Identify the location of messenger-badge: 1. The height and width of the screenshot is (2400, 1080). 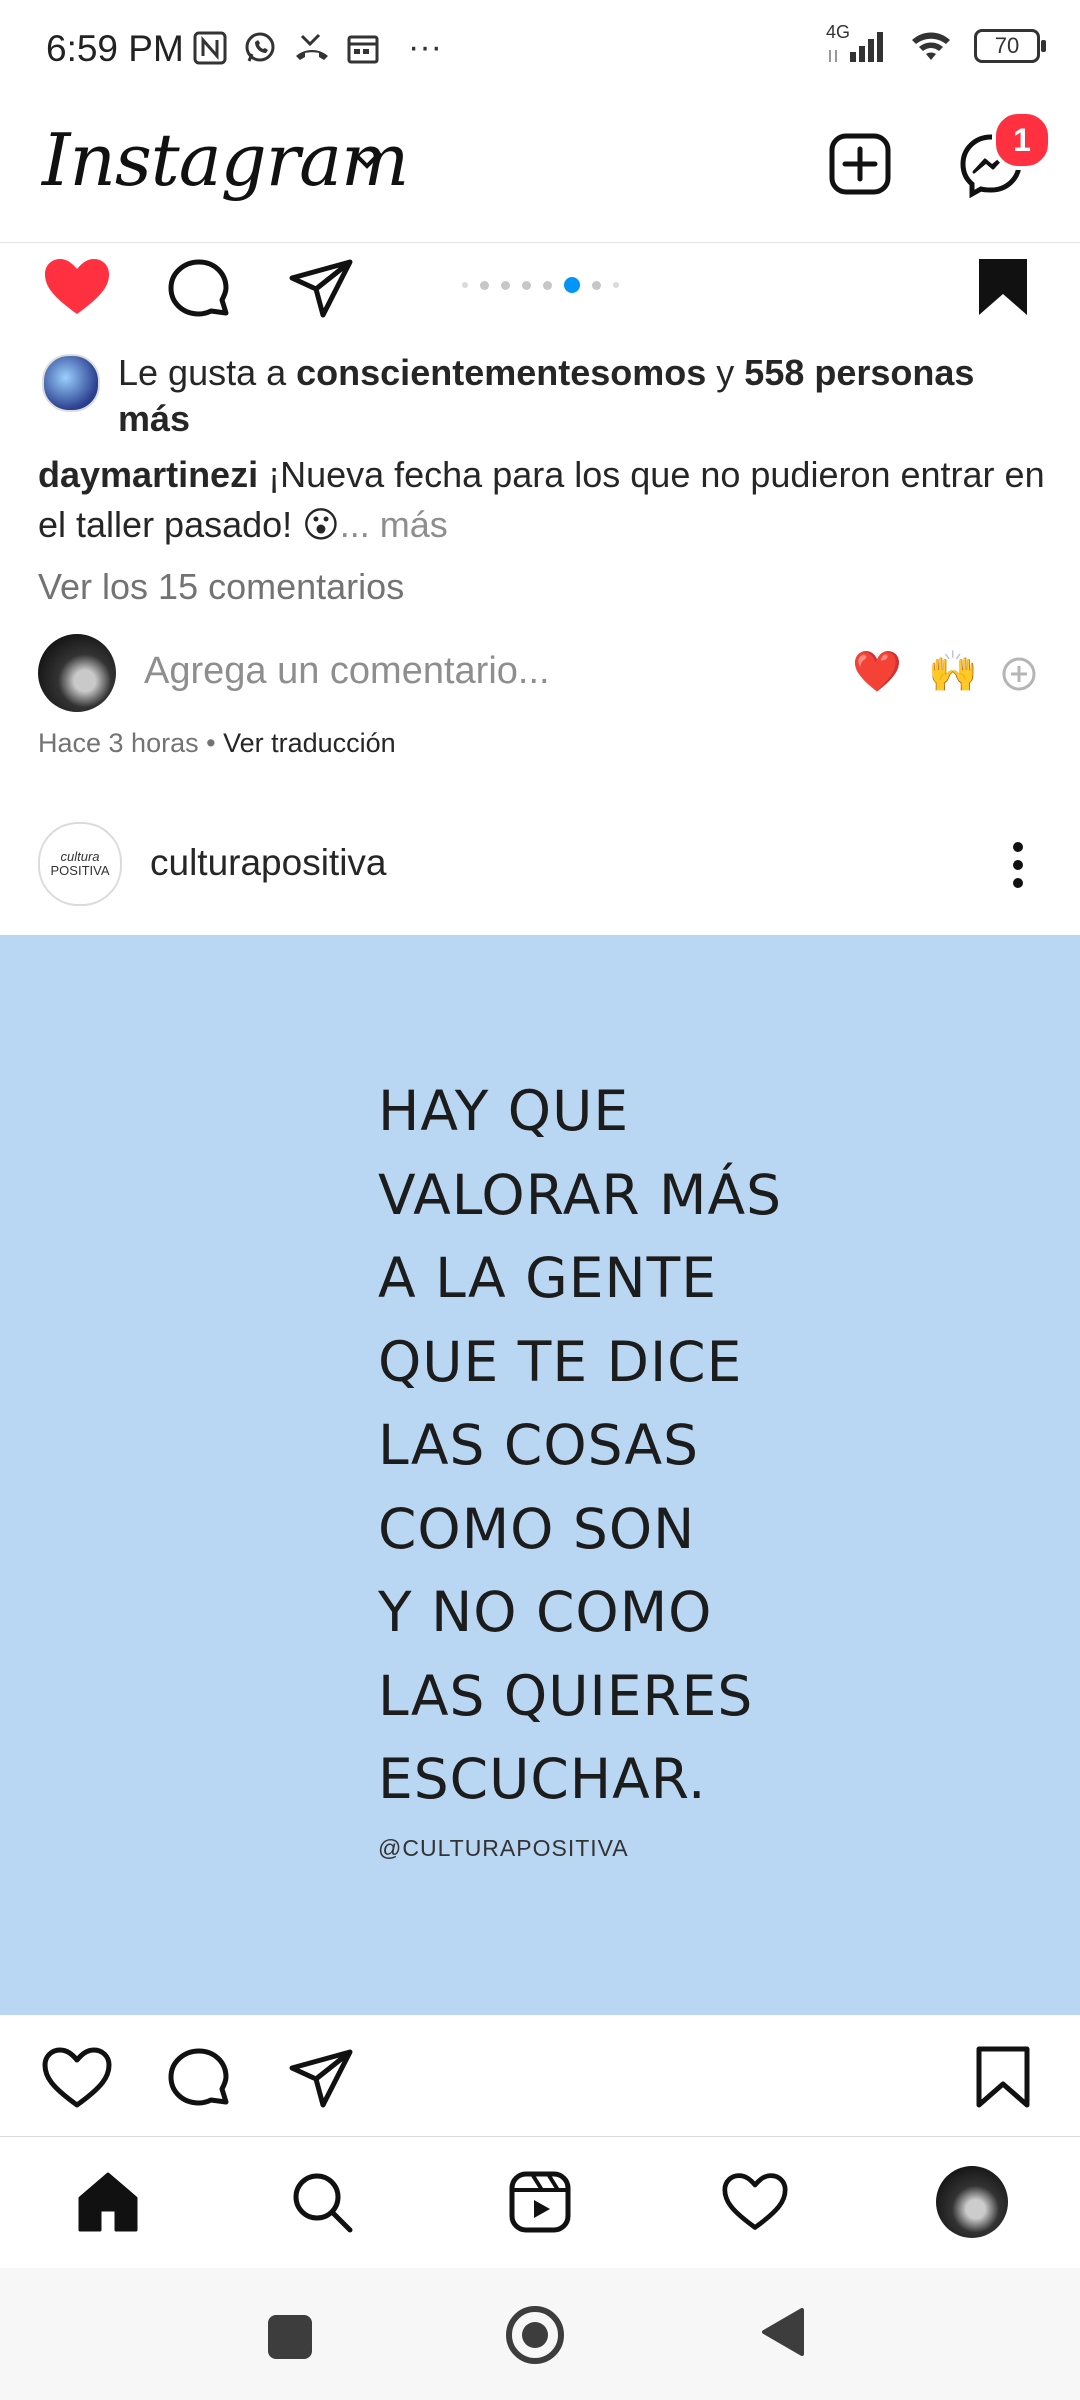
(1022, 140).